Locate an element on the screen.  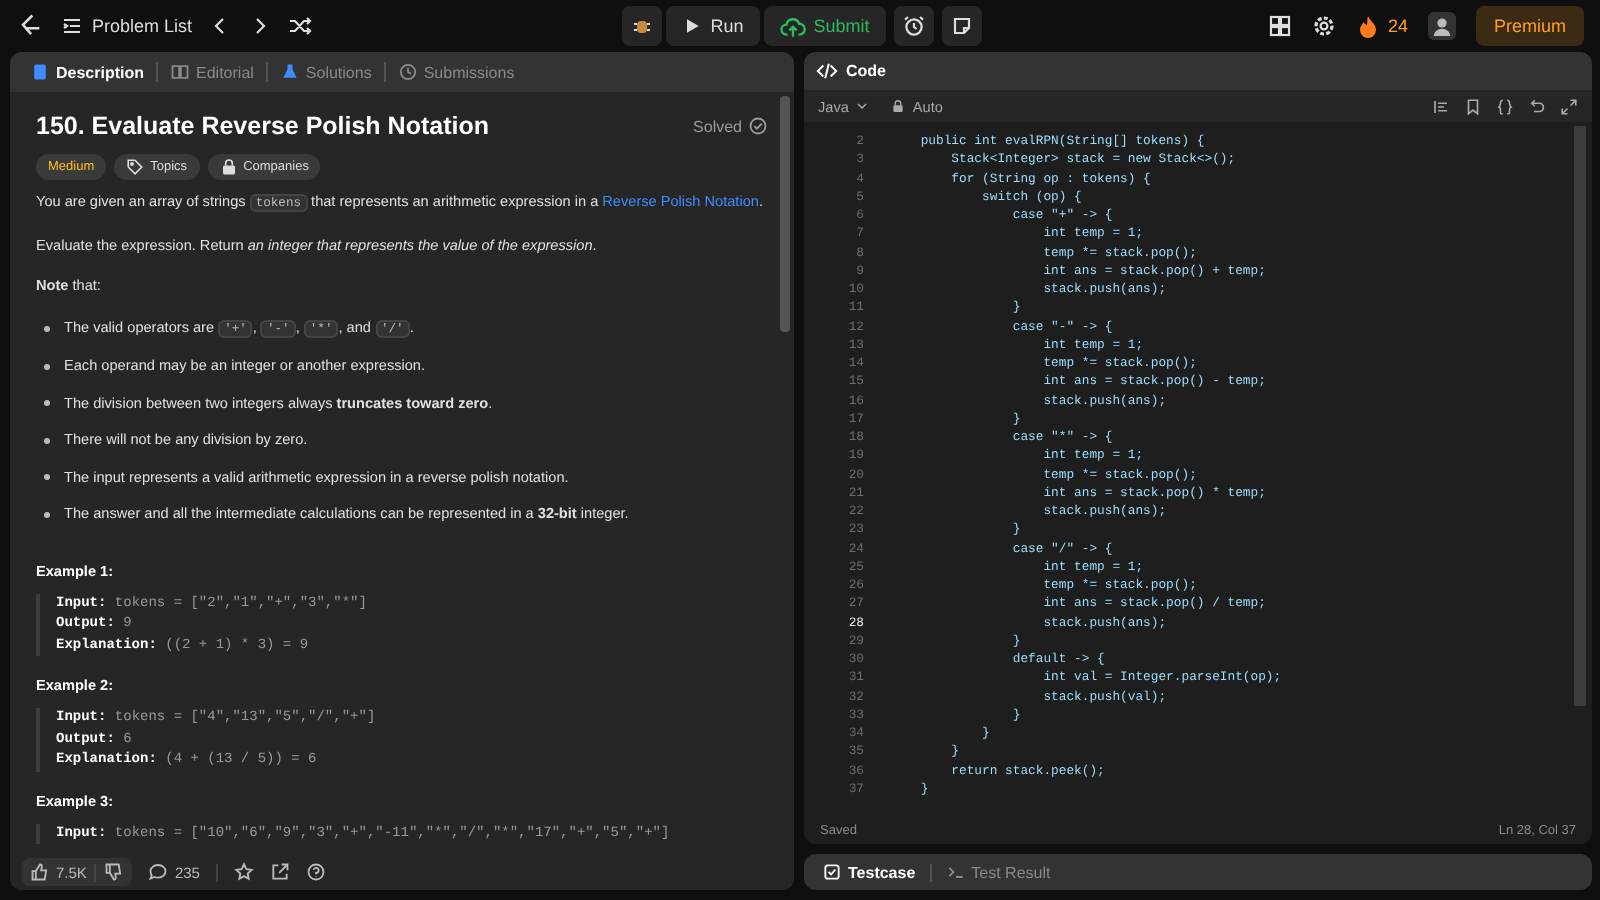
align-left-icon is located at coordinates (1441, 106).